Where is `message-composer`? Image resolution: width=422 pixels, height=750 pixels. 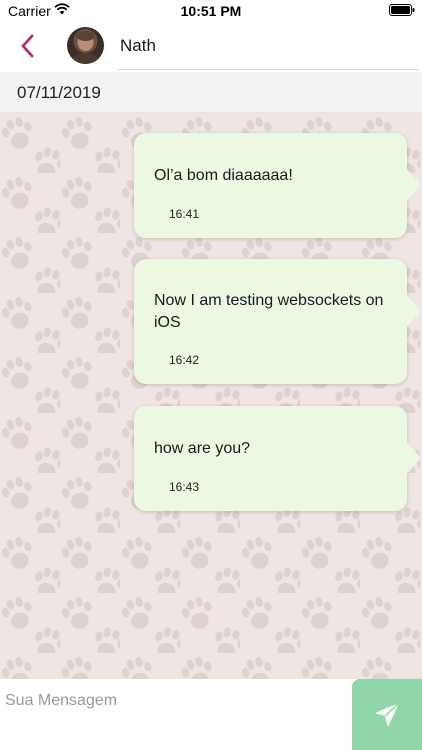 message-composer is located at coordinates (211, 714).